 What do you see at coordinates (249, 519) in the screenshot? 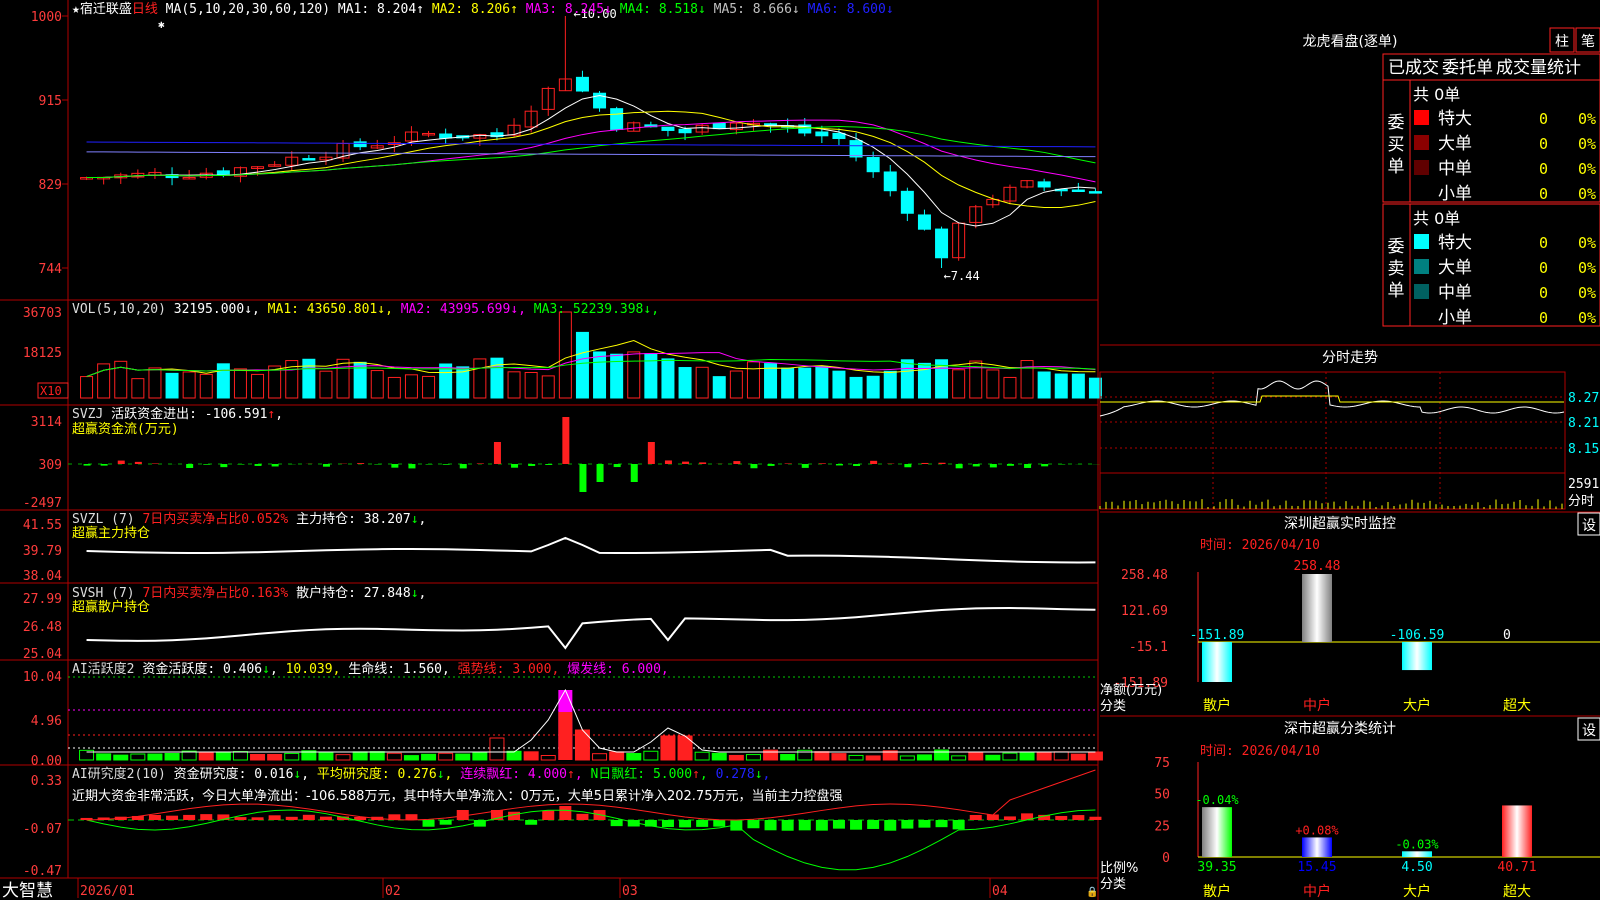
I see `svzl-header: SVZL (7) 7日内买卖净占比0.052% 主力持仓: 38.207↓,` at bounding box center [249, 519].